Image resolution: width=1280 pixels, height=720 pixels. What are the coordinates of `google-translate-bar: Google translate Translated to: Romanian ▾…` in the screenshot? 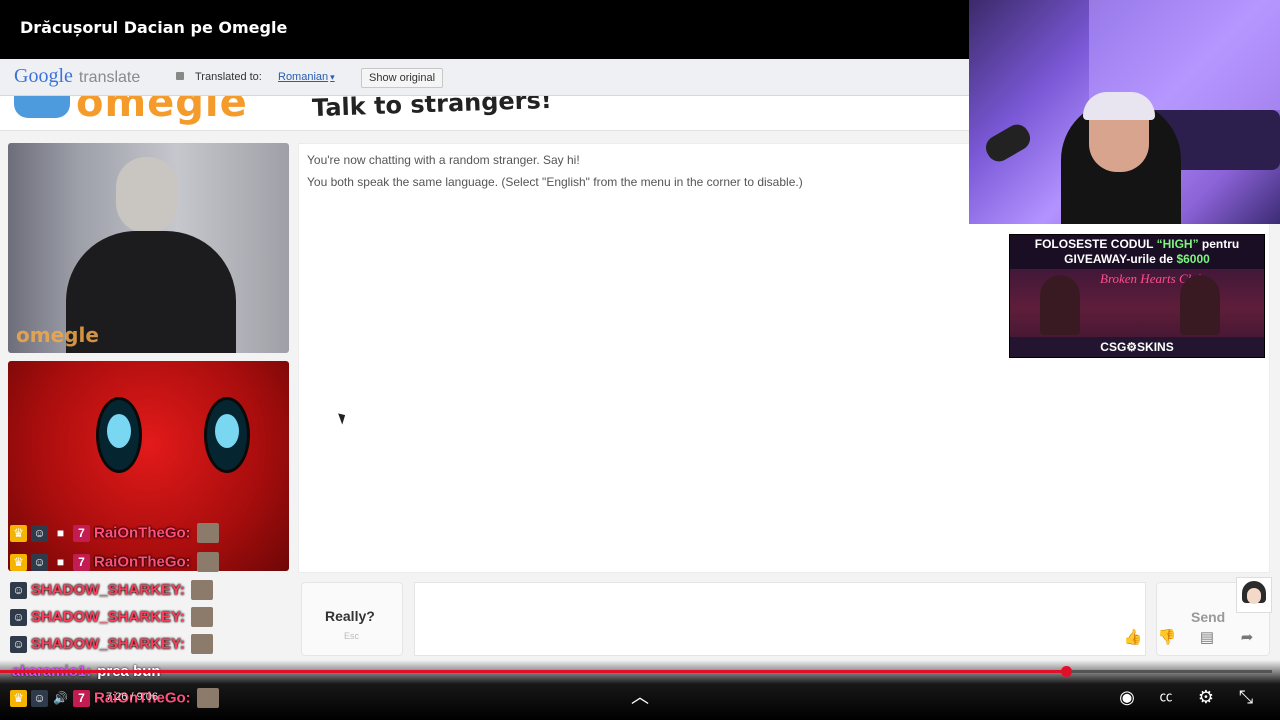 It's located at (485, 77).